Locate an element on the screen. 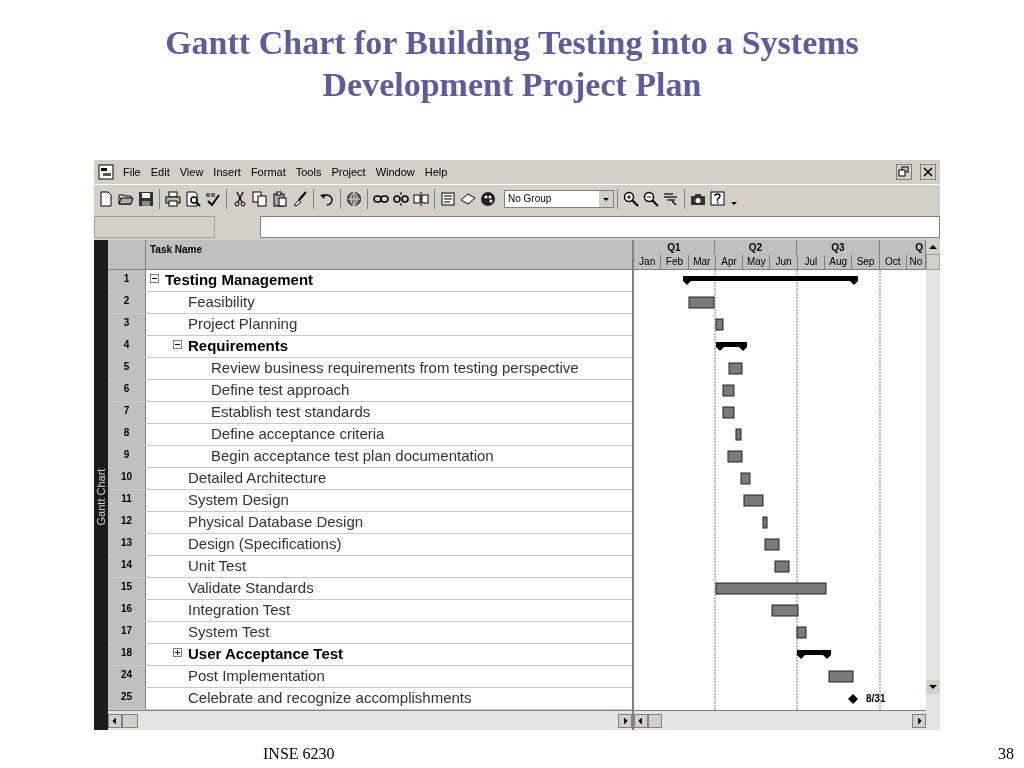  task-name: Celebrate and recognize accomplishments is located at coordinates (330, 698).